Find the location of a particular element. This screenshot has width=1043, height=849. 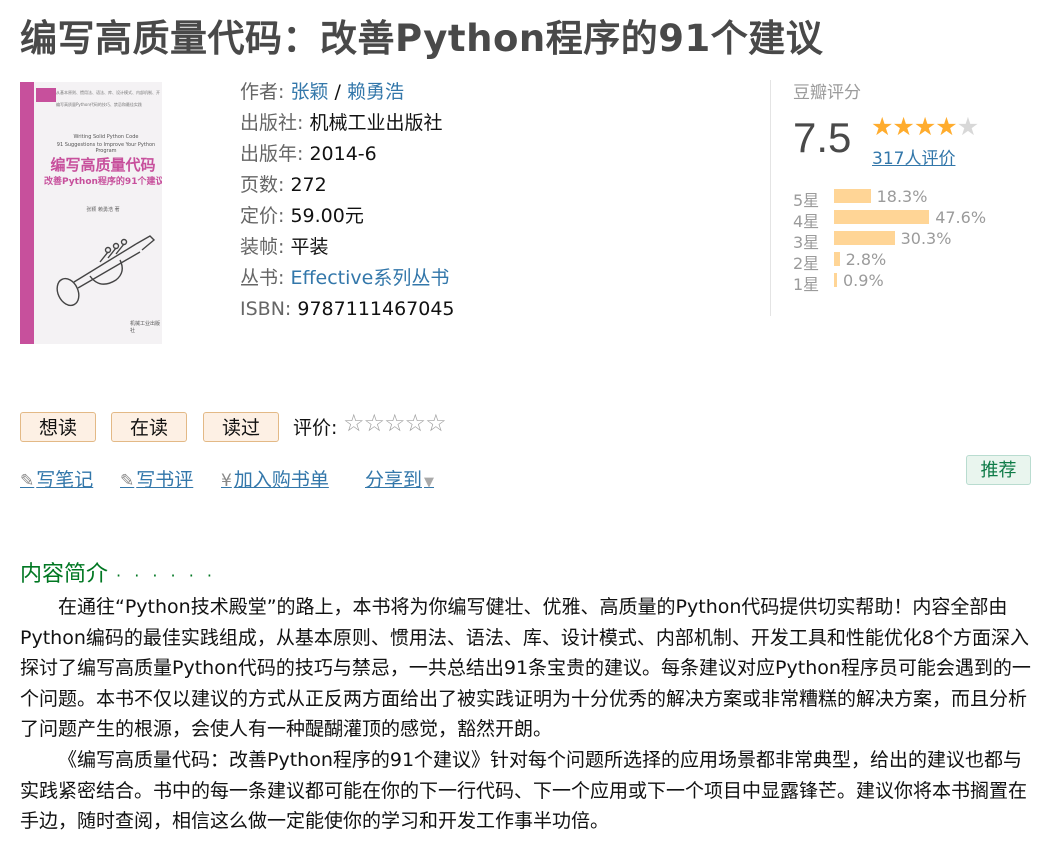

year-value: 2014-6 is located at coordinates (343, 154).